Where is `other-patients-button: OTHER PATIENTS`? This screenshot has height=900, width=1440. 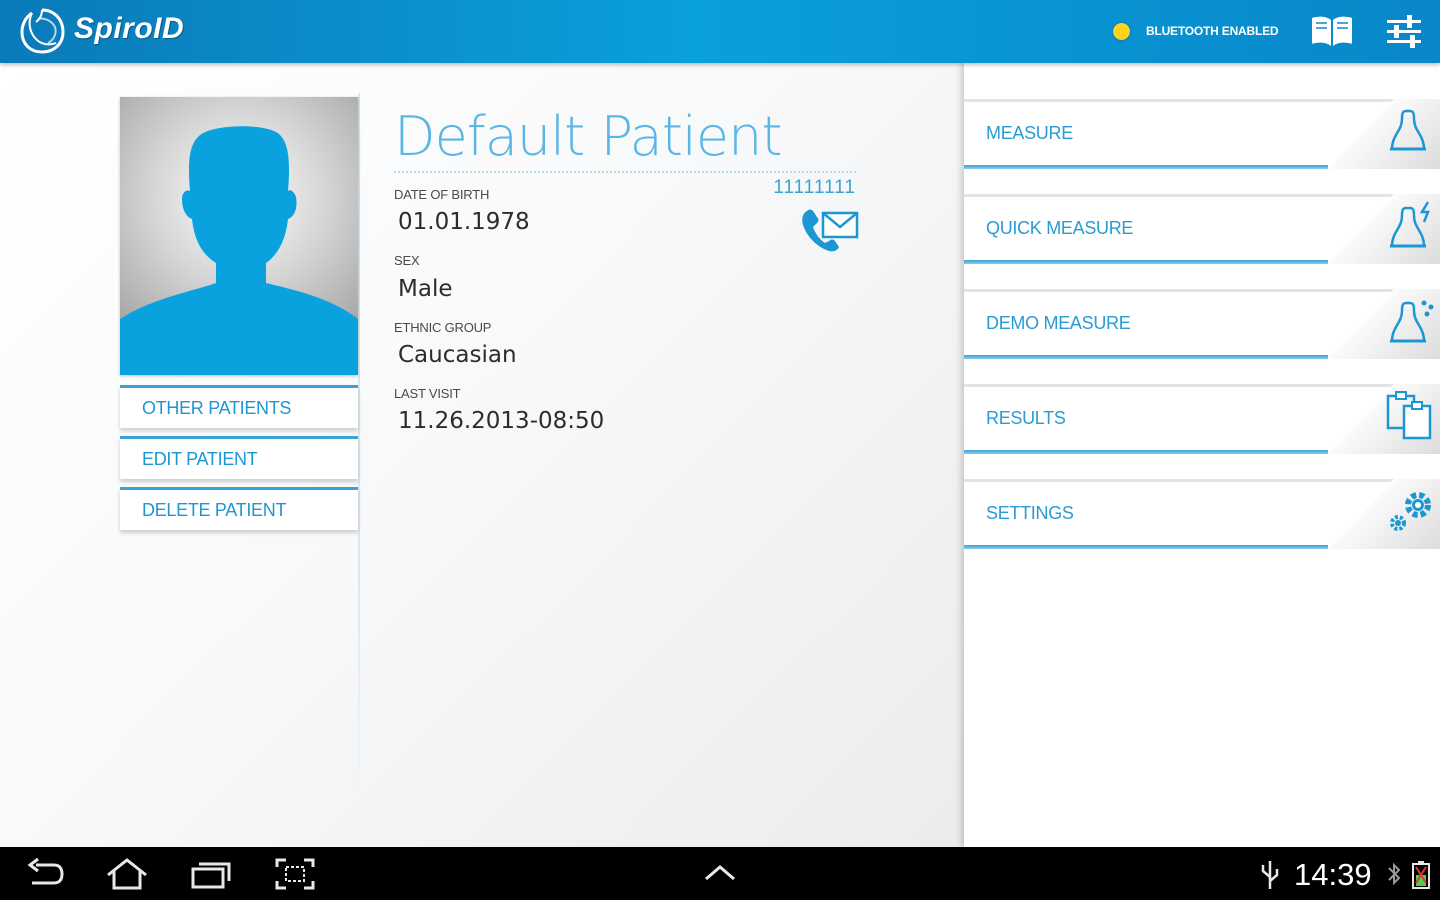
other-patients-button: OTHER PATIENTS is located at coordinates (239, 406).